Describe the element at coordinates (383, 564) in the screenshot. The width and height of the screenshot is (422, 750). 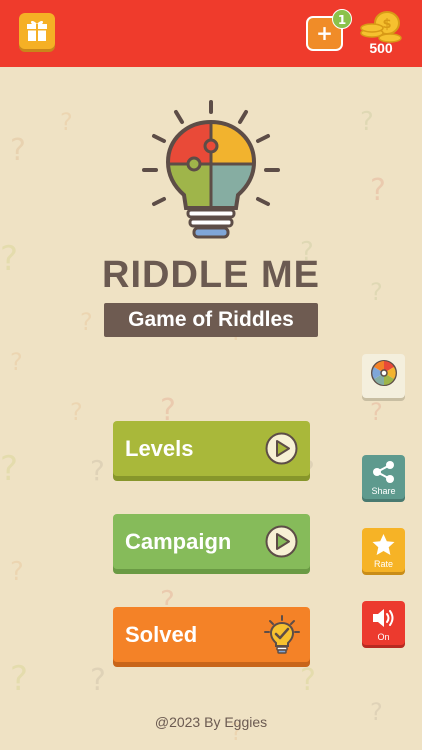
I see `rate-label: Rate` at that location.